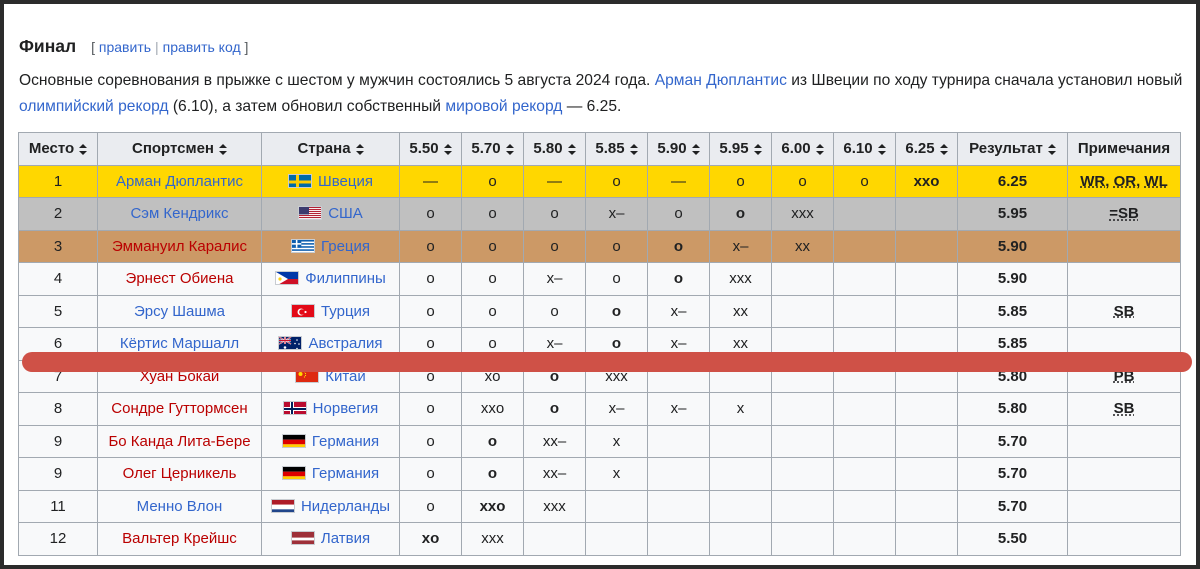  Describe the element at coordinates (346, 408) in the screenshot. I see `country-link: Норвегия` at that location.